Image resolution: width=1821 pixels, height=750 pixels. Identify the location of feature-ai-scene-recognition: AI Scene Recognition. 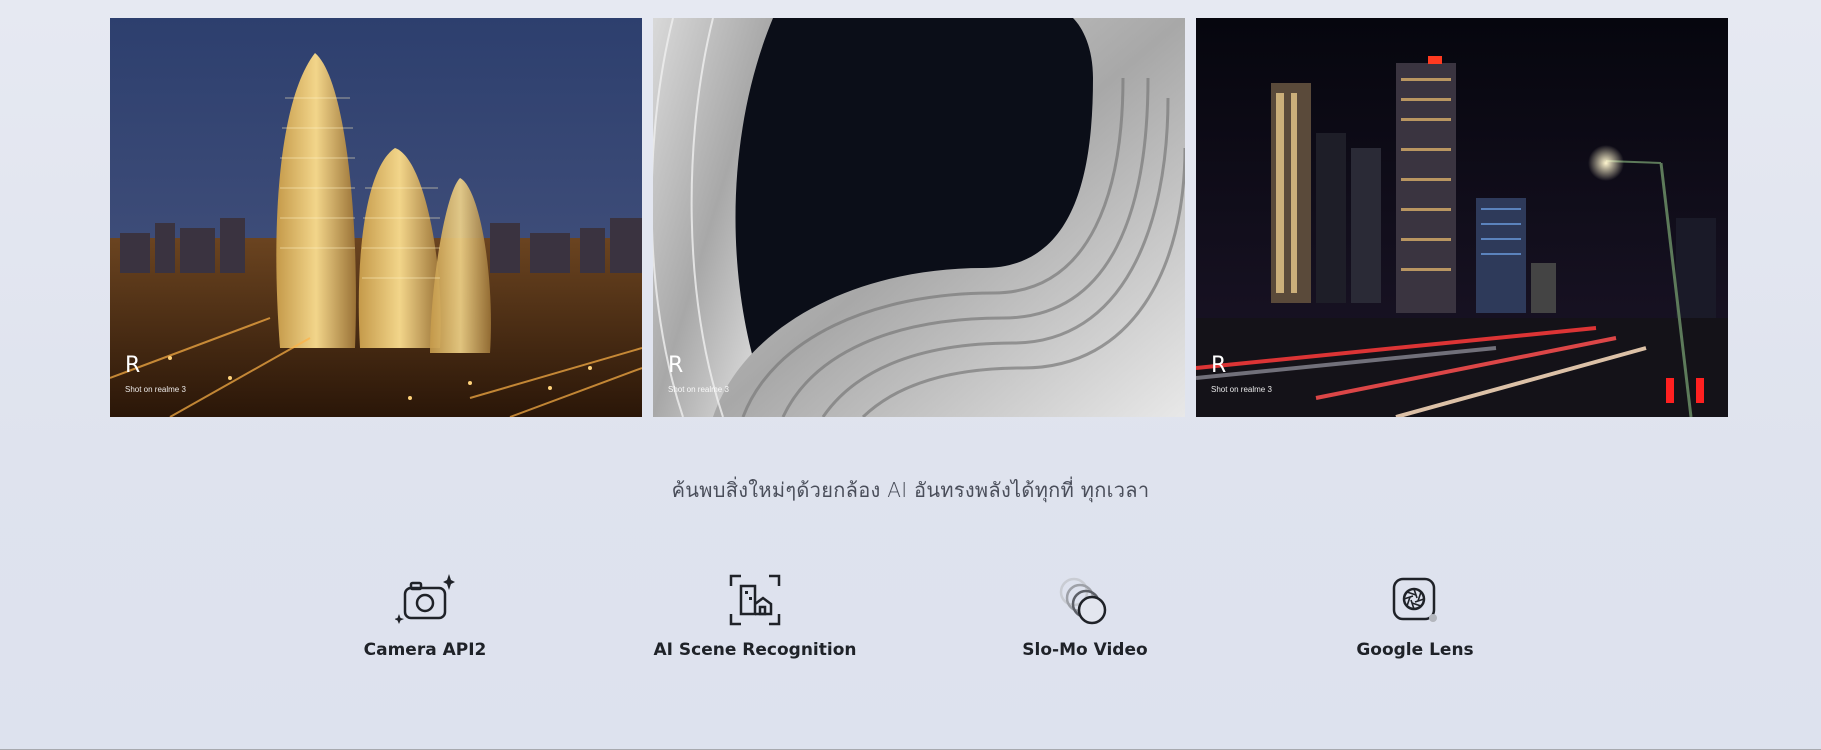
(755, 616).